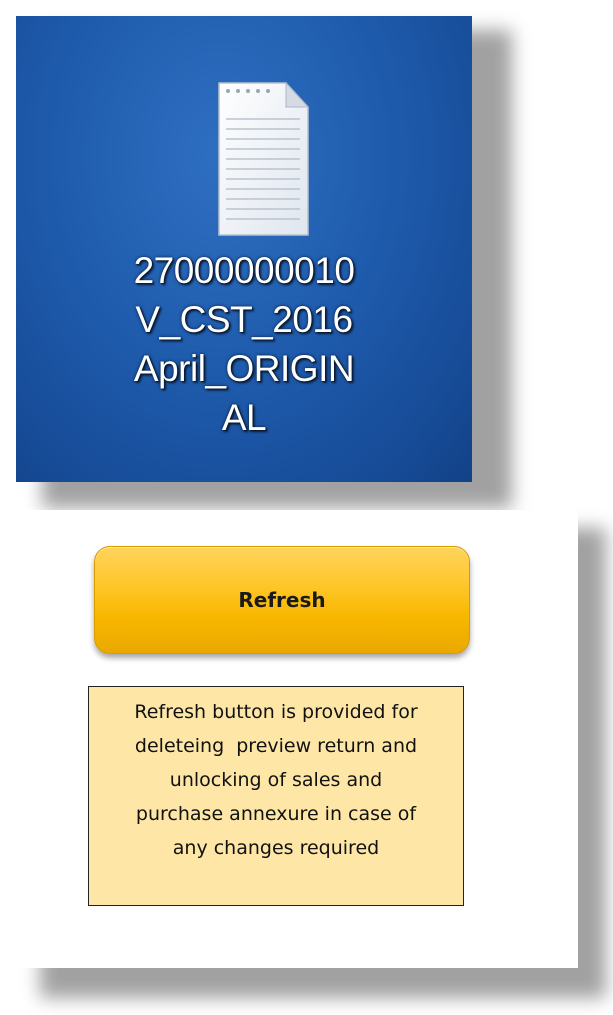 Image resolution: width=613 pixels, height=1015 pixels. I want to click on file-name-line-1: 27000000010, so click(244, 270).